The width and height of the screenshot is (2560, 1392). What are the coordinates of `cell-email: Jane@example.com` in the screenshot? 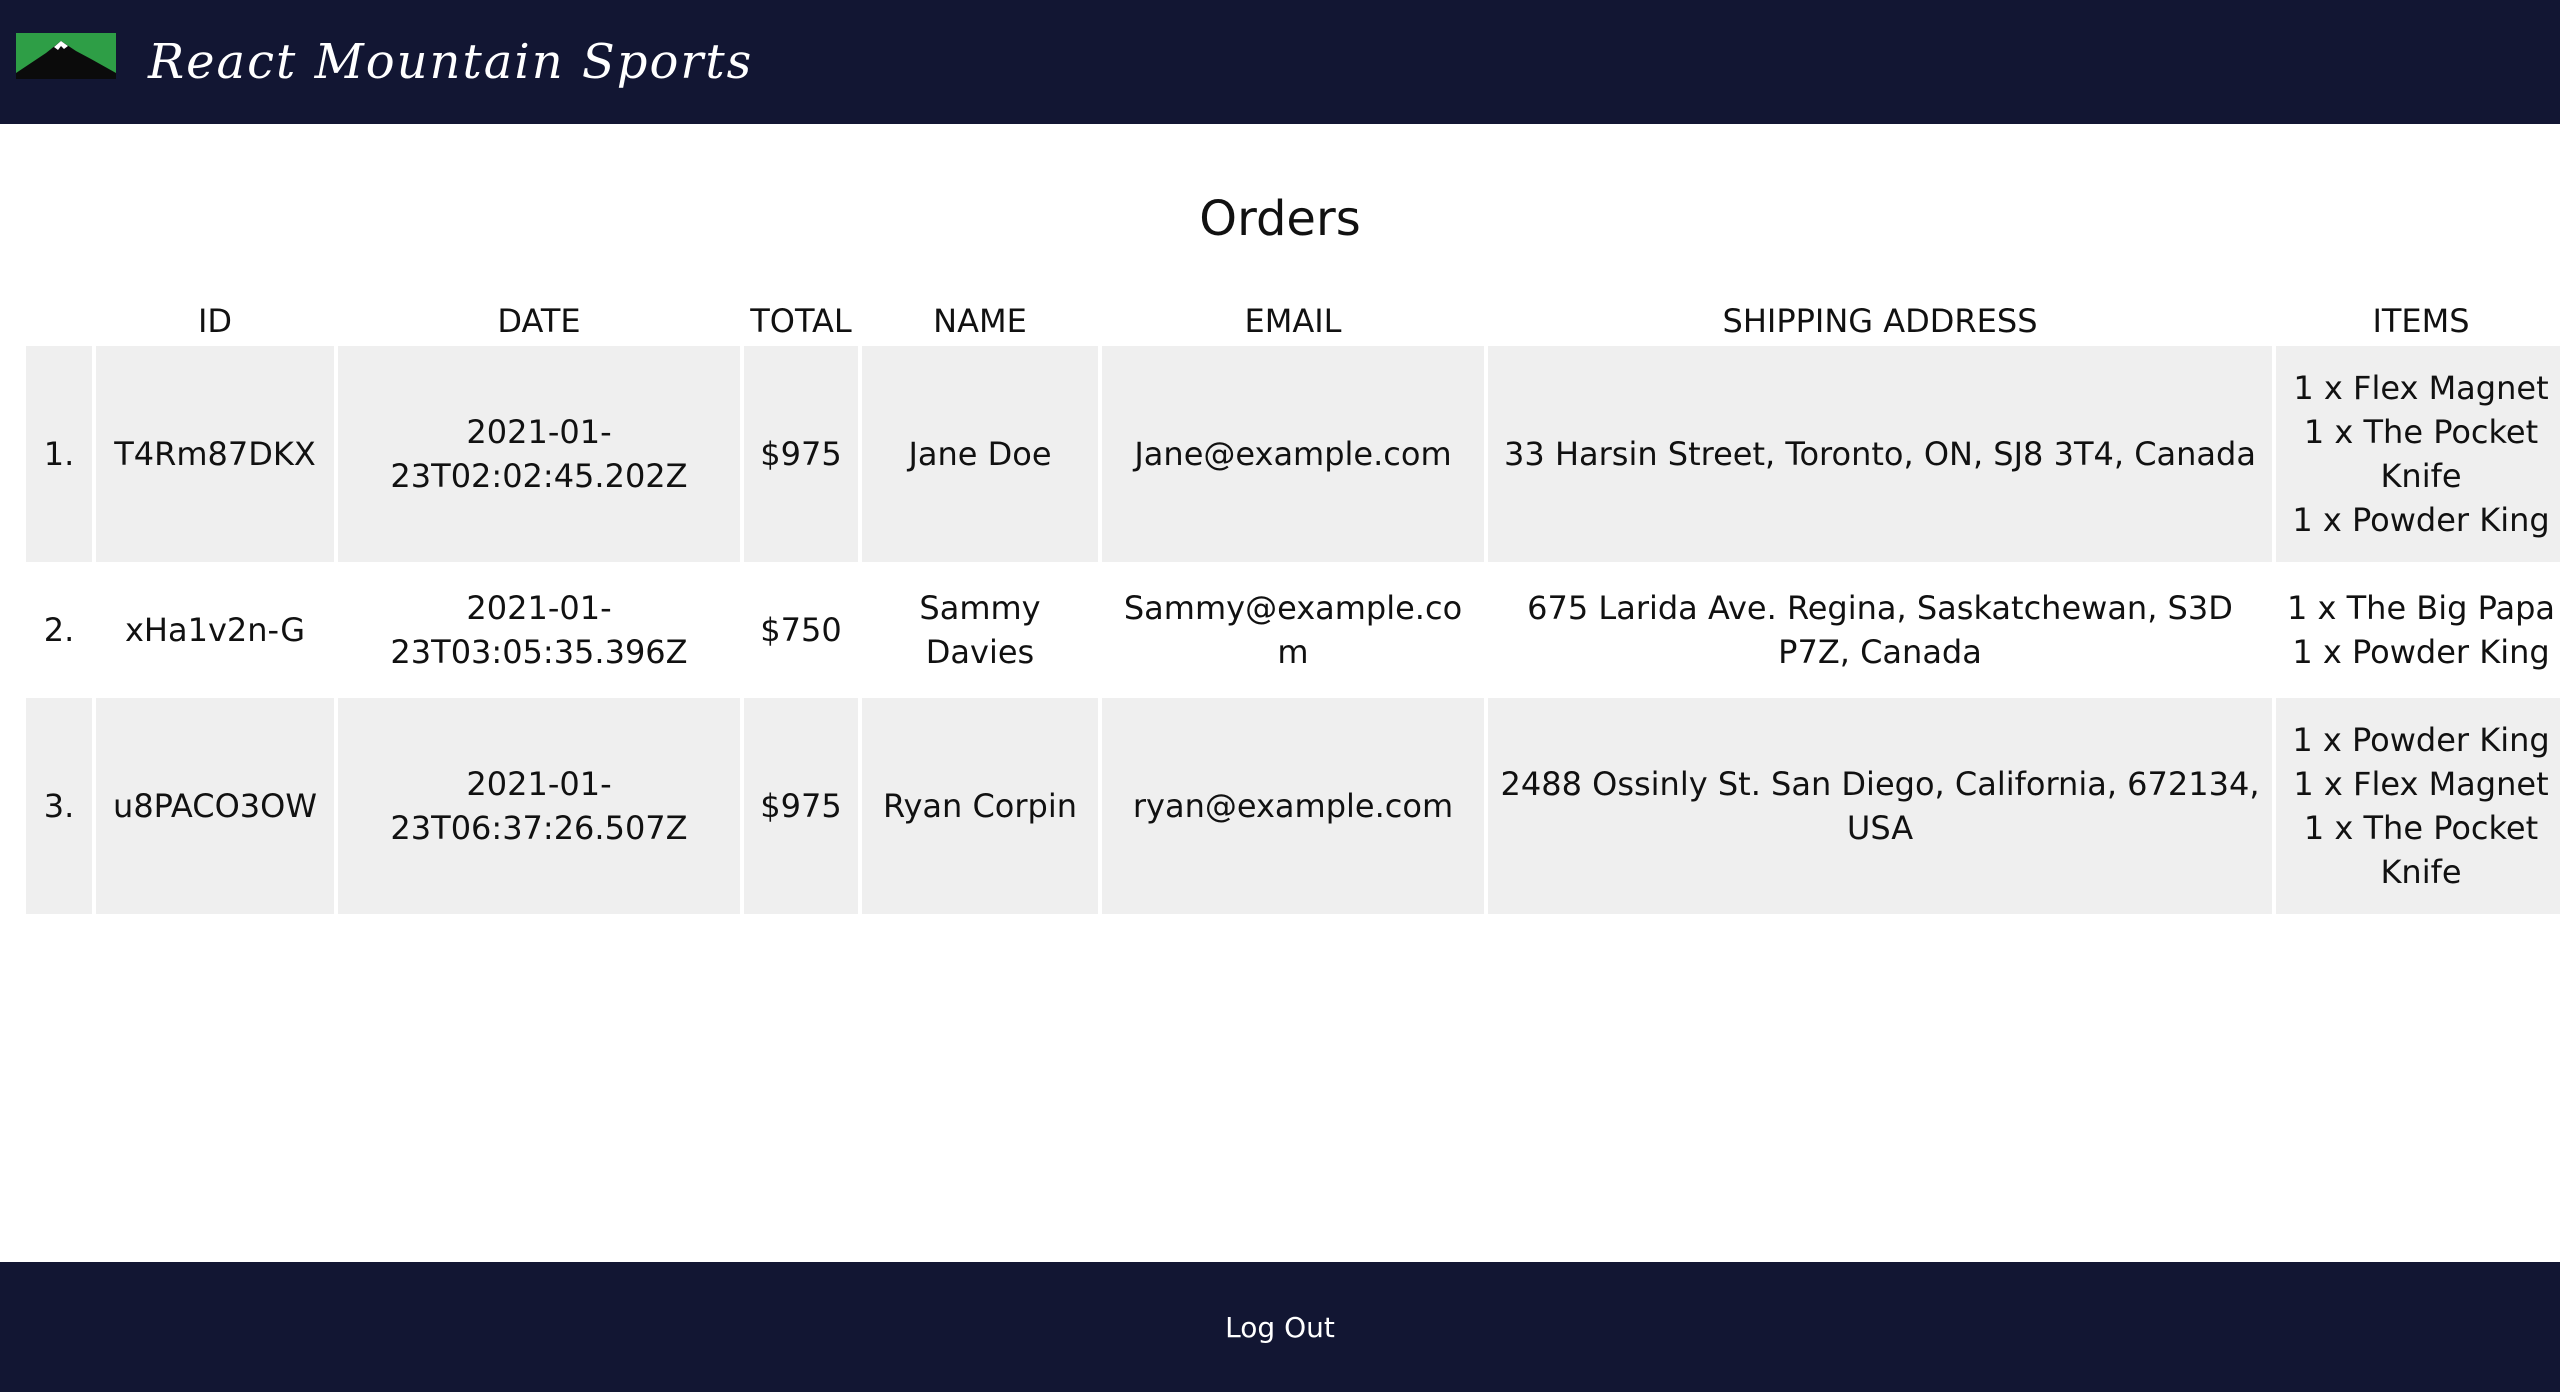 It's located at (1293, 454).